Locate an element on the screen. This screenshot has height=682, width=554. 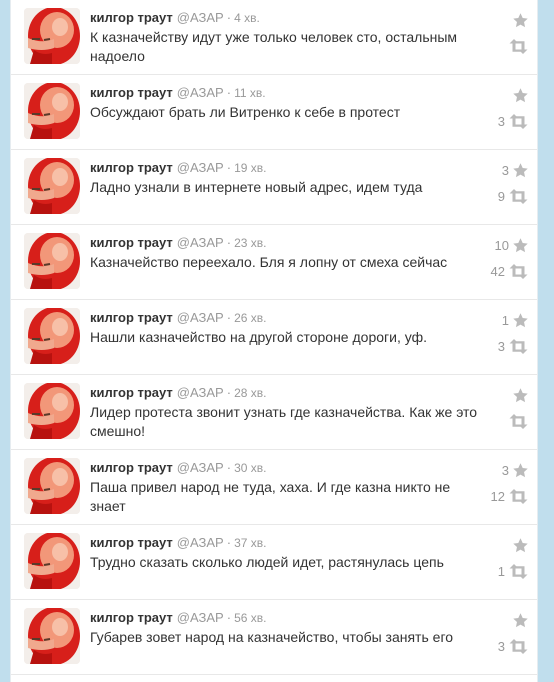
tweet-timestamp: 28 хв. is located at coordinates (250, 393).